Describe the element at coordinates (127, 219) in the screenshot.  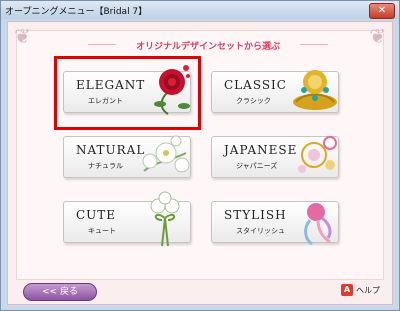
I see `tile-cute: CUTE キュート` at that location.